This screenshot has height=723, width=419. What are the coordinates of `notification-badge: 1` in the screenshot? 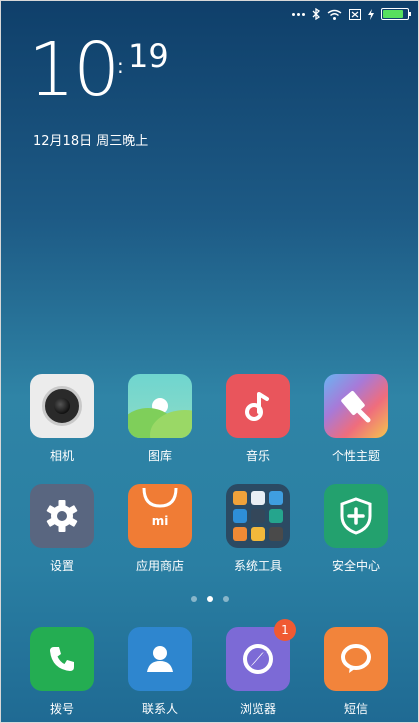 It's located at (285, 630).